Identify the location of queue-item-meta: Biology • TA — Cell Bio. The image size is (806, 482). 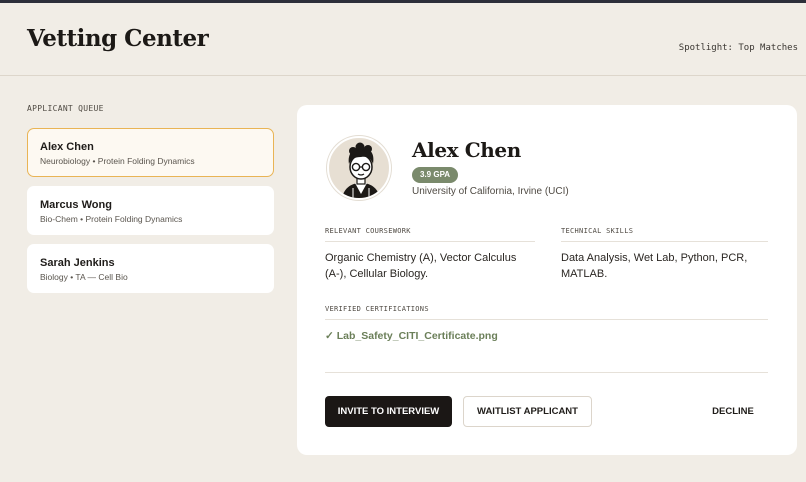
(84, 277).